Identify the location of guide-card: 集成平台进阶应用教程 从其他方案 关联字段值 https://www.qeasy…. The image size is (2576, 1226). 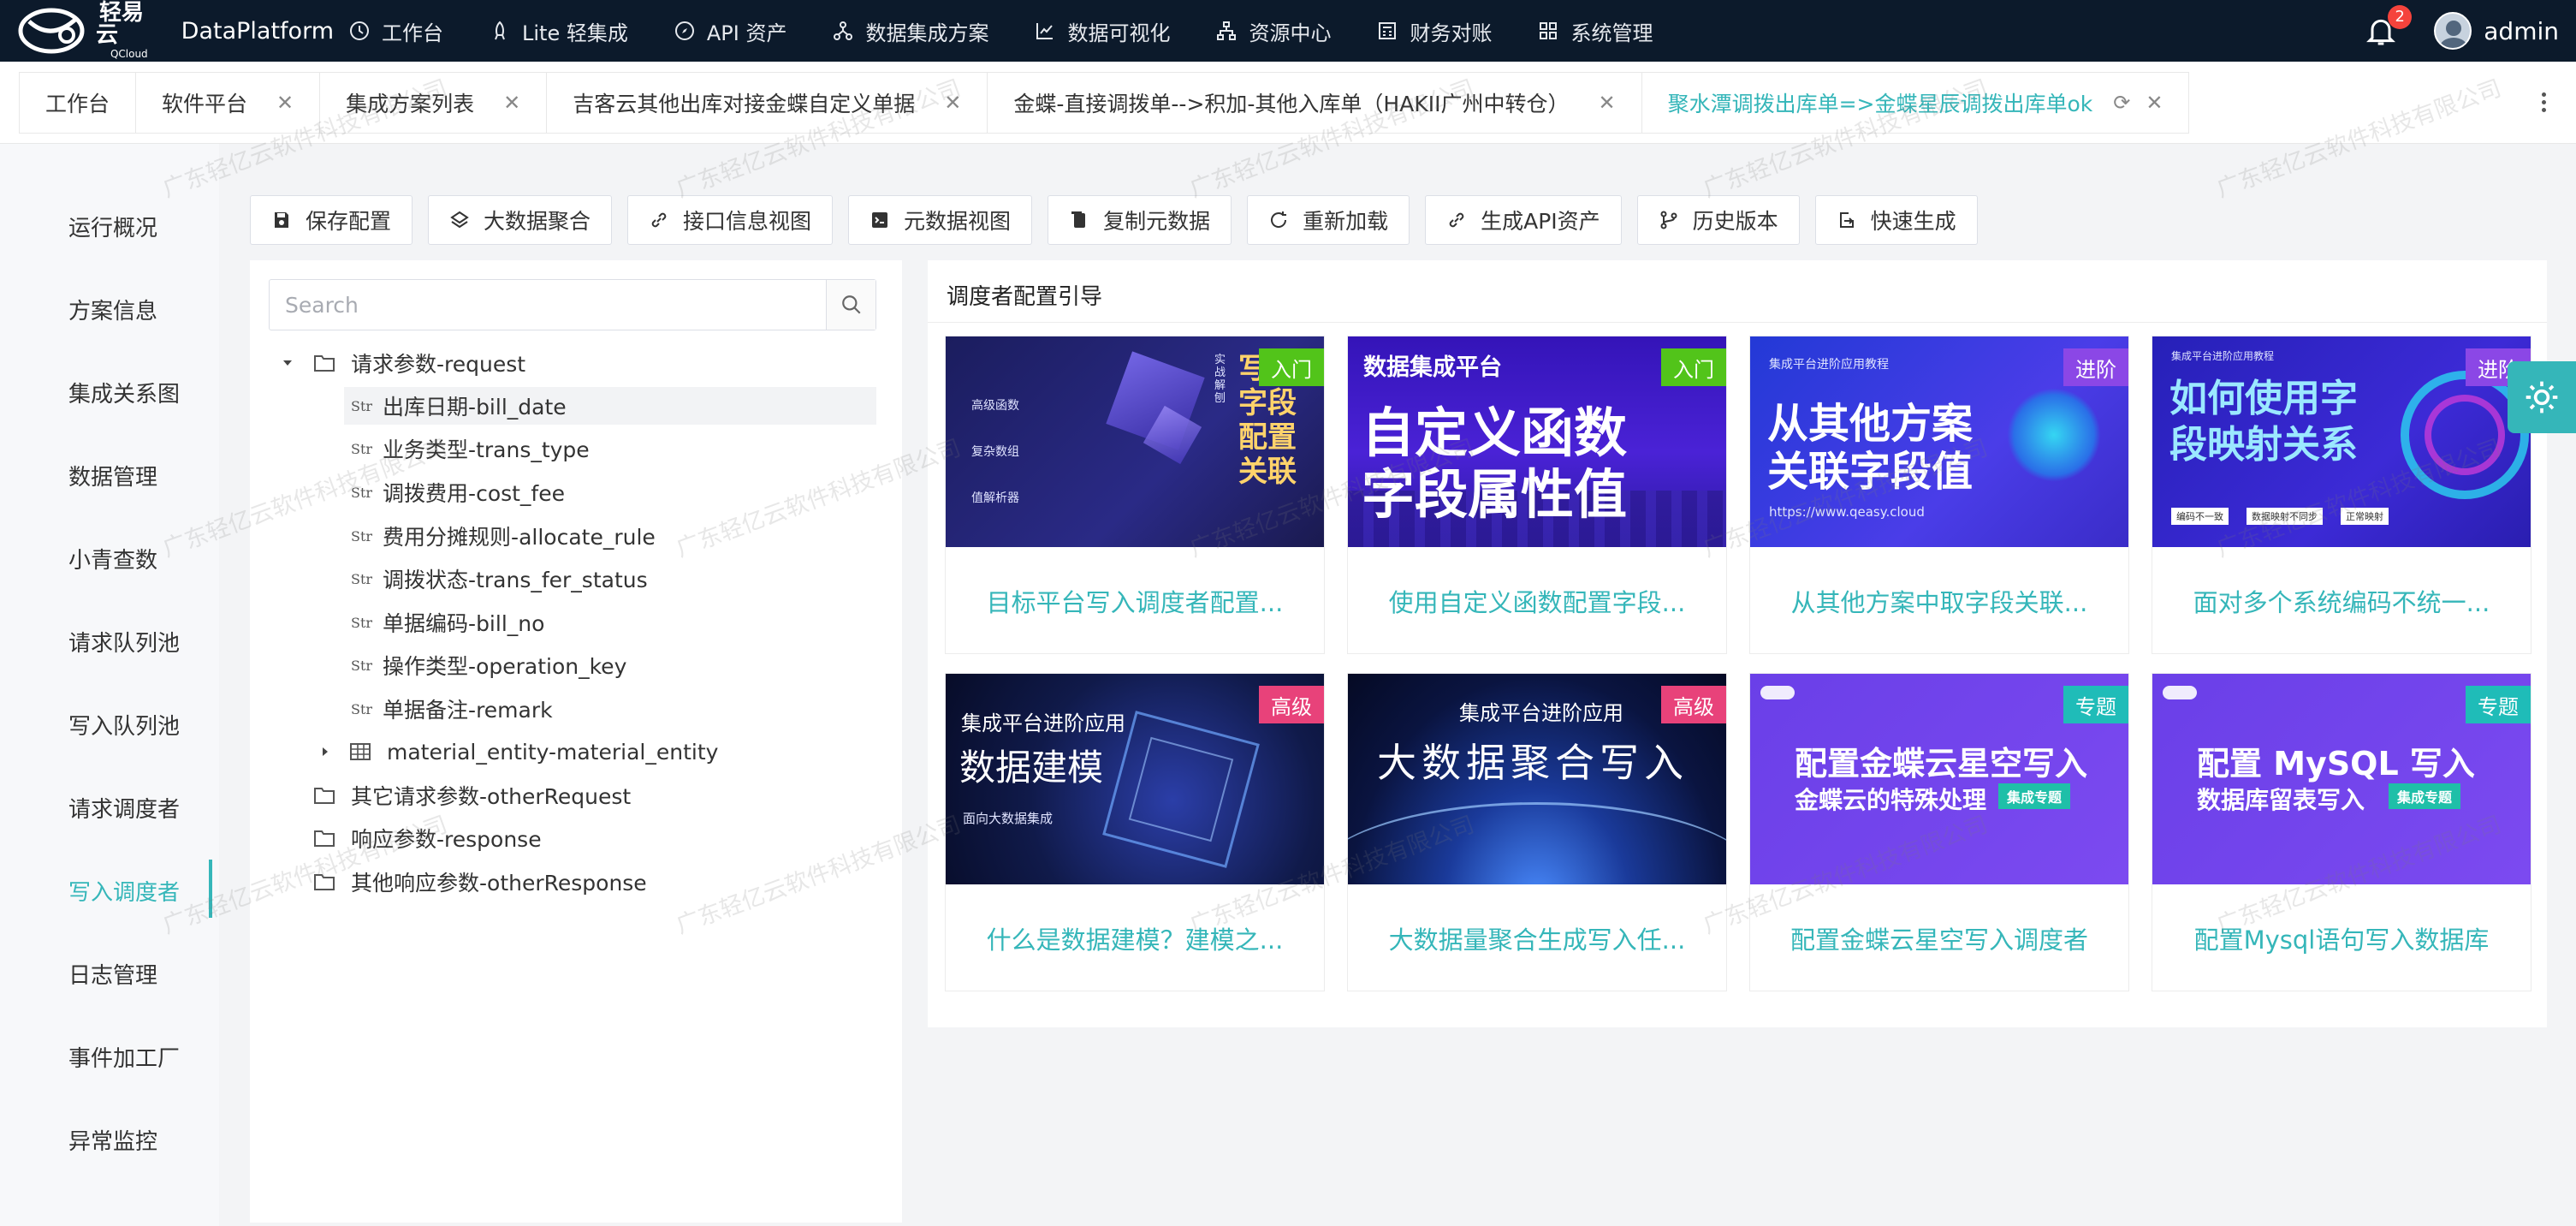
(1939, 495).